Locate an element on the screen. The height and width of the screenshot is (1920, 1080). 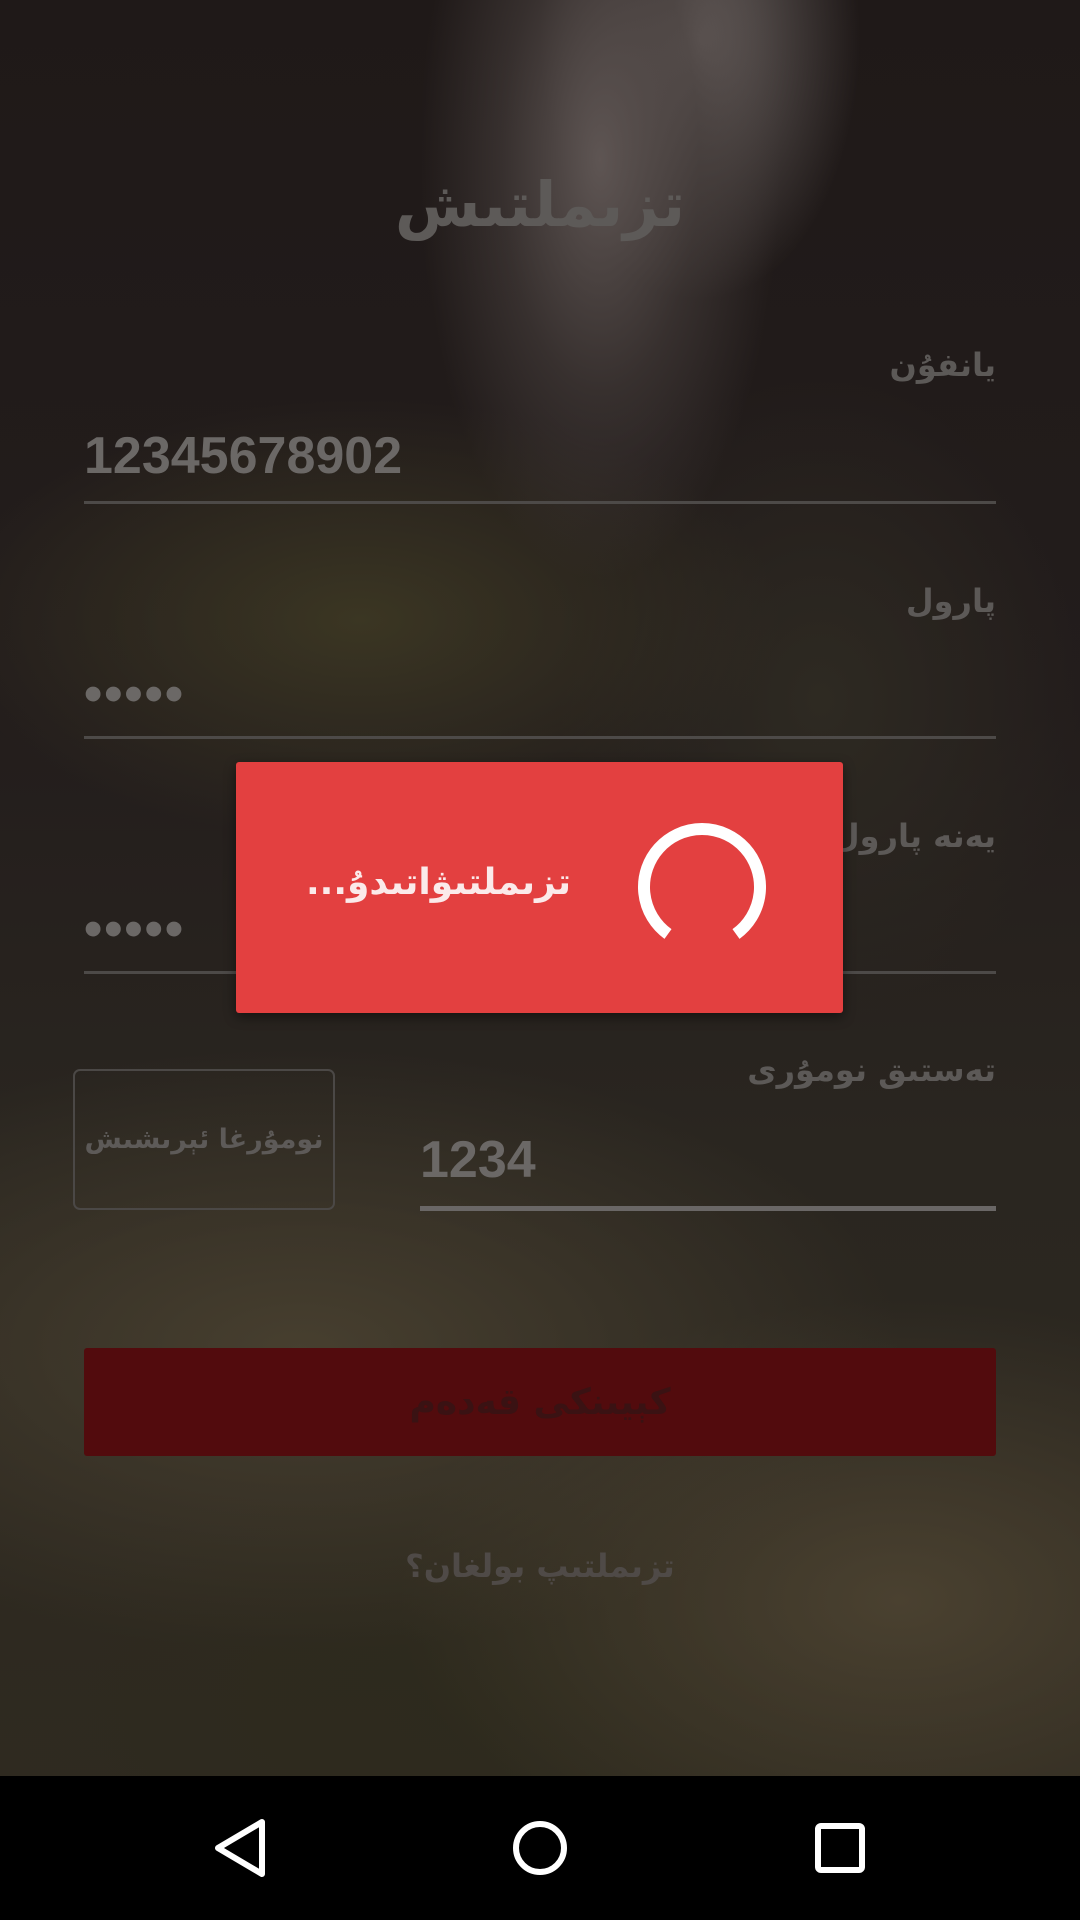
home-circle-icon is located at coordinates (540, 1848).